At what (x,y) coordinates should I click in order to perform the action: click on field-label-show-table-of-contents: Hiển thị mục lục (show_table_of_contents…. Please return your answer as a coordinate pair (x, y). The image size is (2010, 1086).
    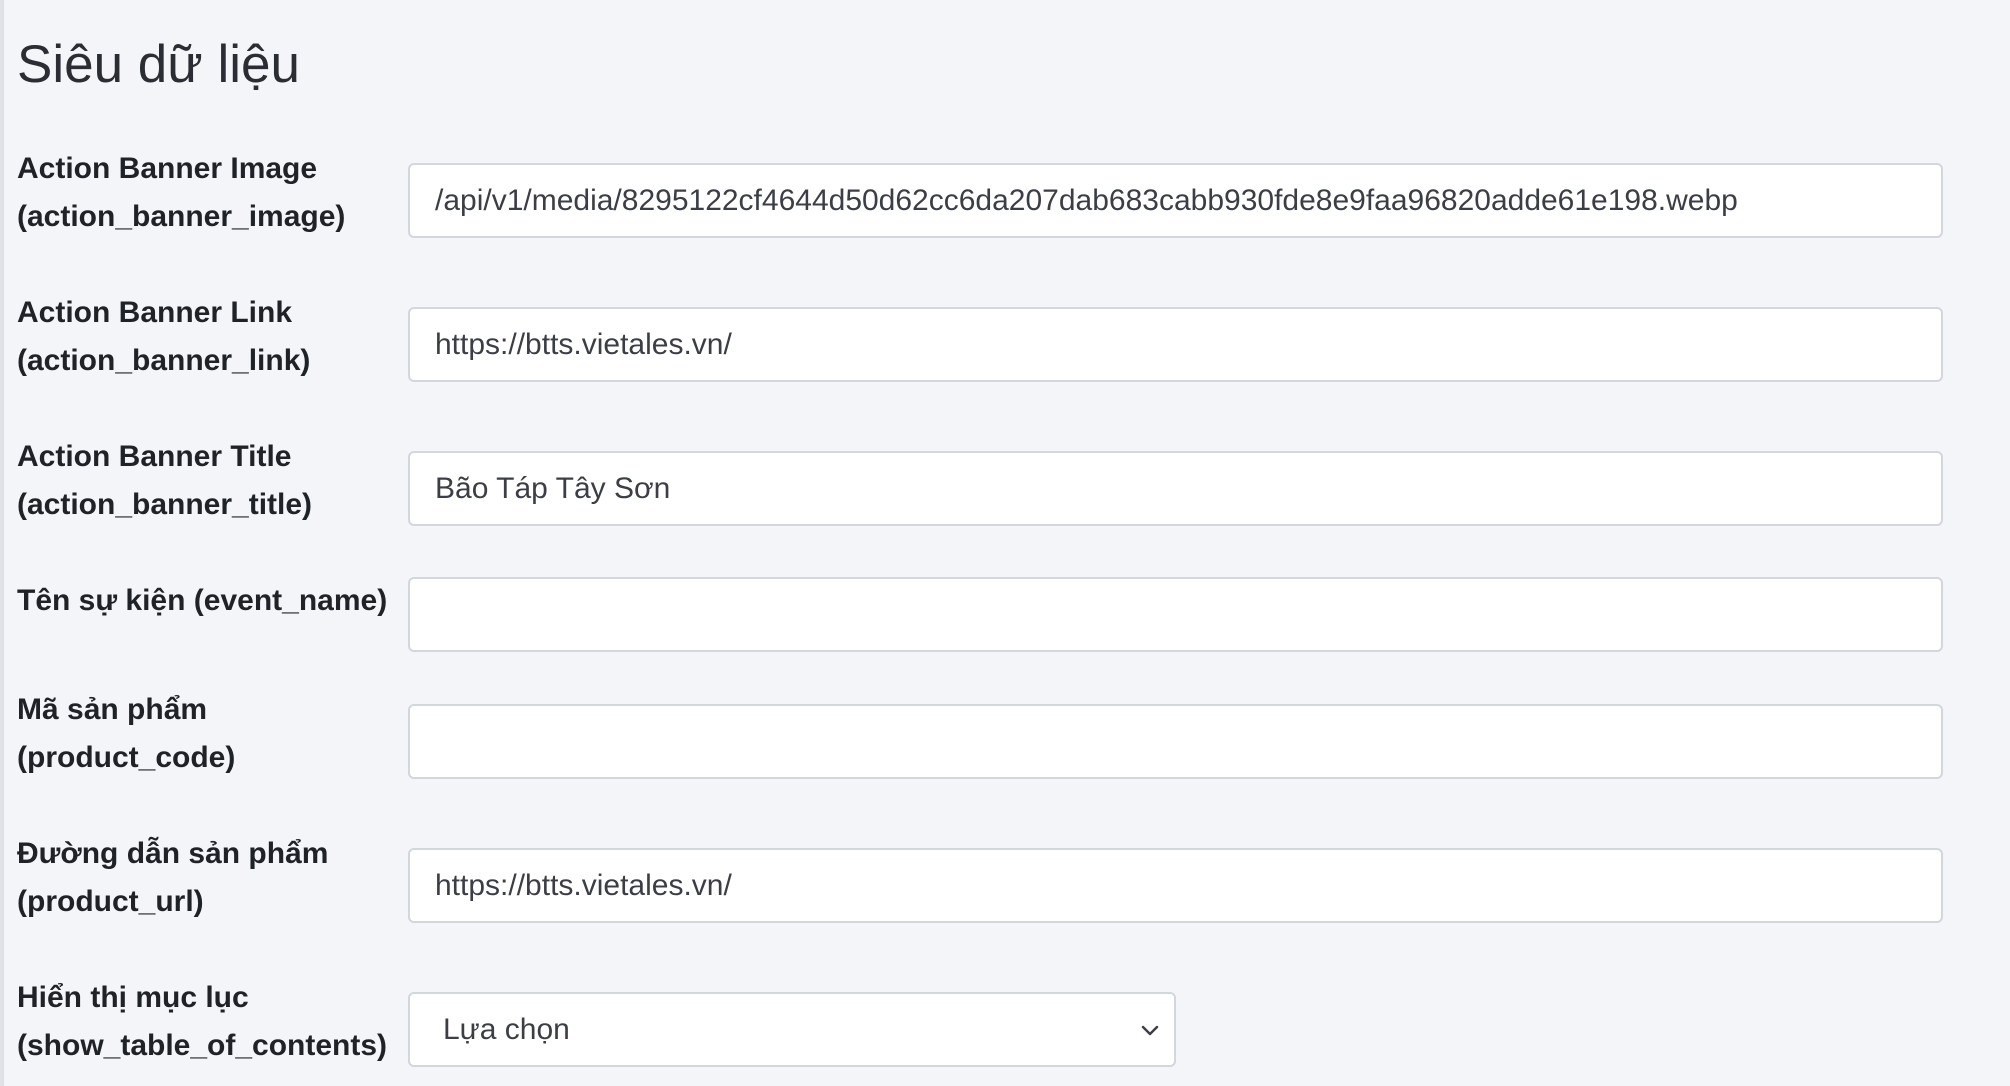
    Looking at the image, I should click on (207, 1022).